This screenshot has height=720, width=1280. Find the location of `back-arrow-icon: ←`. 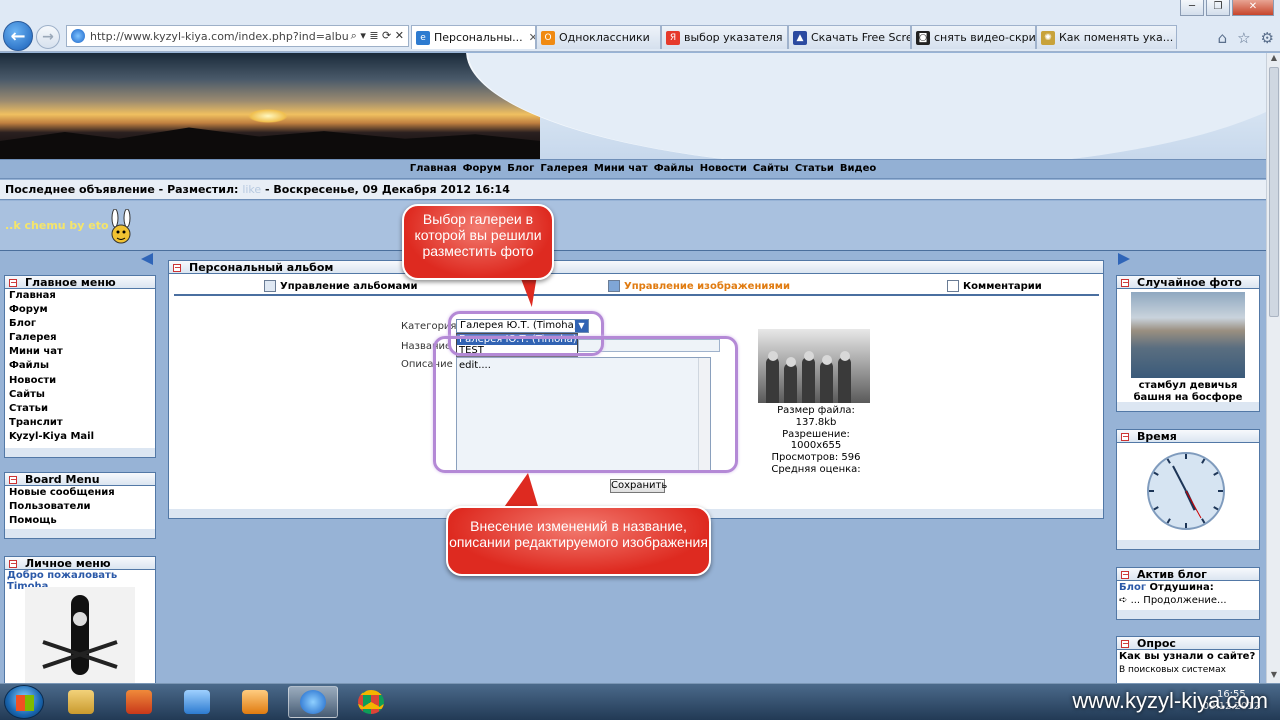

back-arrow-icon: ← is located at coordinates (18, 36).